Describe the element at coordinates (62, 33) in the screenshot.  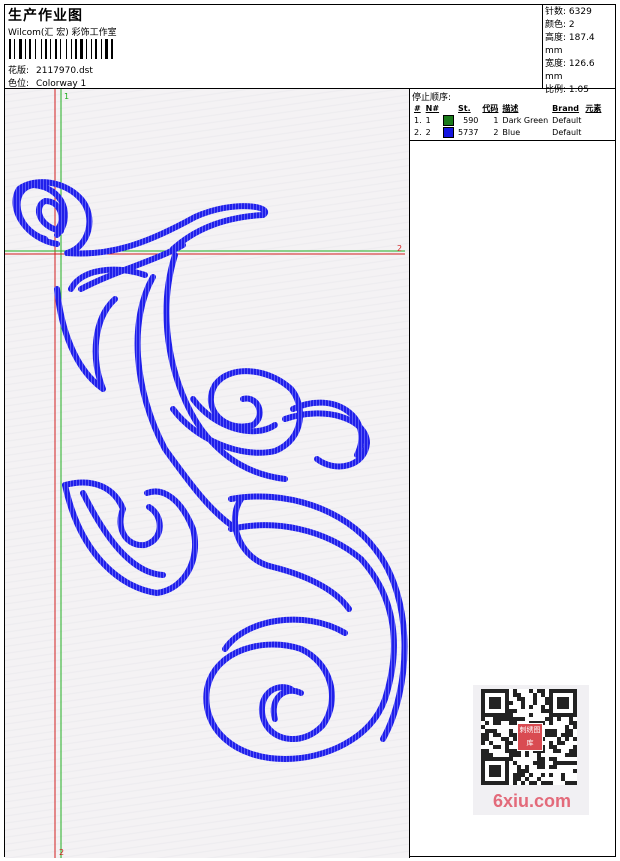
I see `studio-name: Wilcom(汇 宏) 彩饰工作室` at that location.